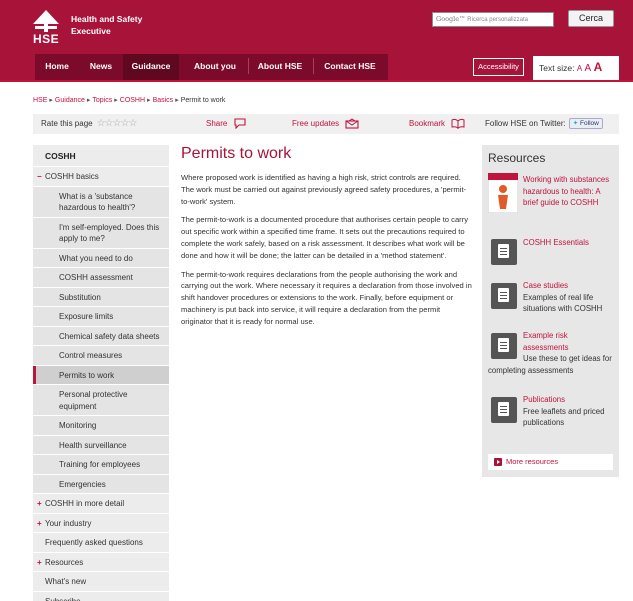  Describe the element at coordinates (101, 484) in the screenshot. I see `sidebar-item-emergencies: Emergencies` at that location.